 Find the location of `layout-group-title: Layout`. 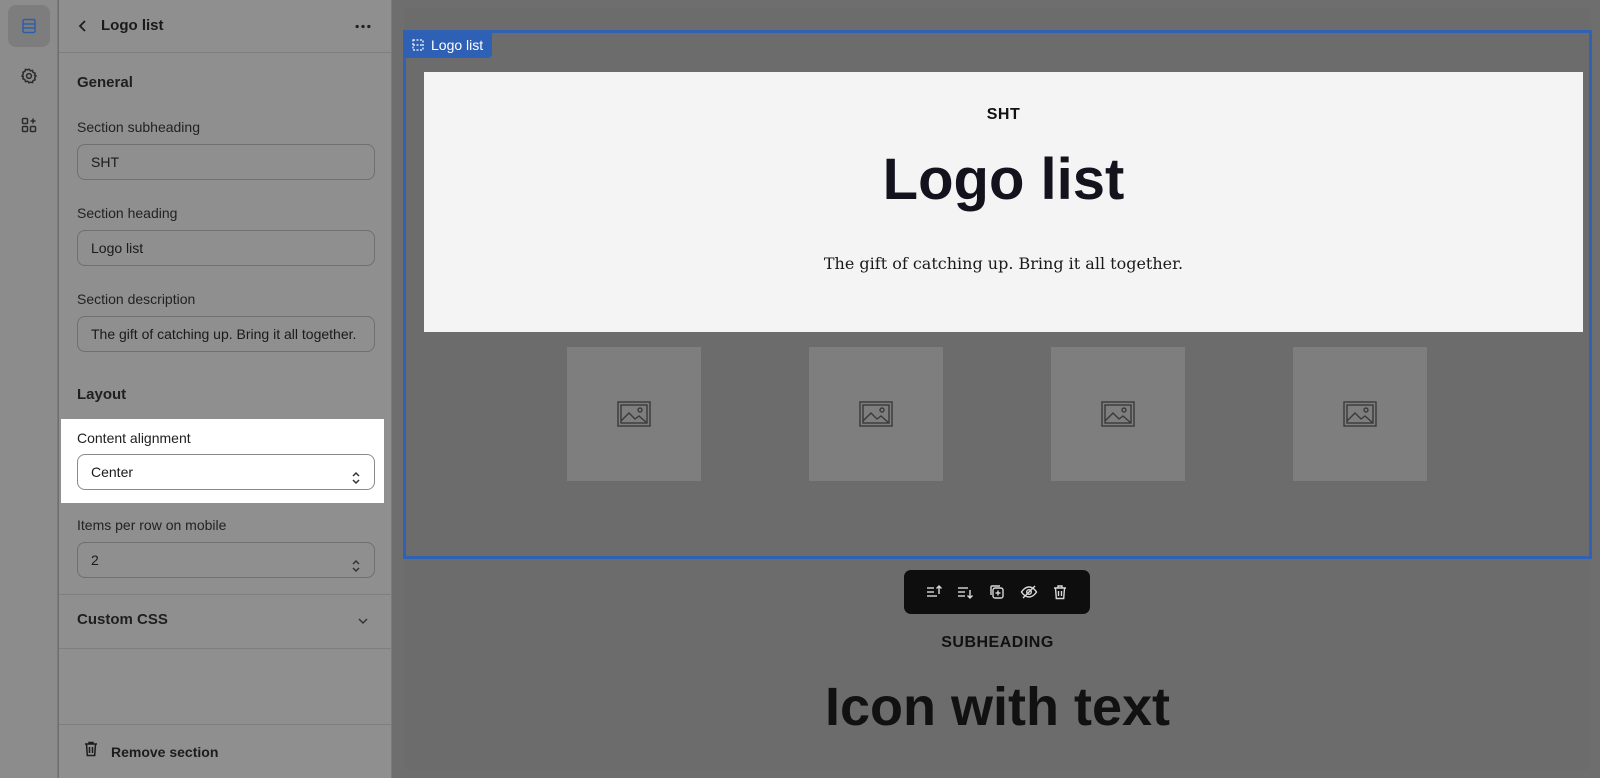

layout-group-title: Layout is located at coordinates (102, 394).